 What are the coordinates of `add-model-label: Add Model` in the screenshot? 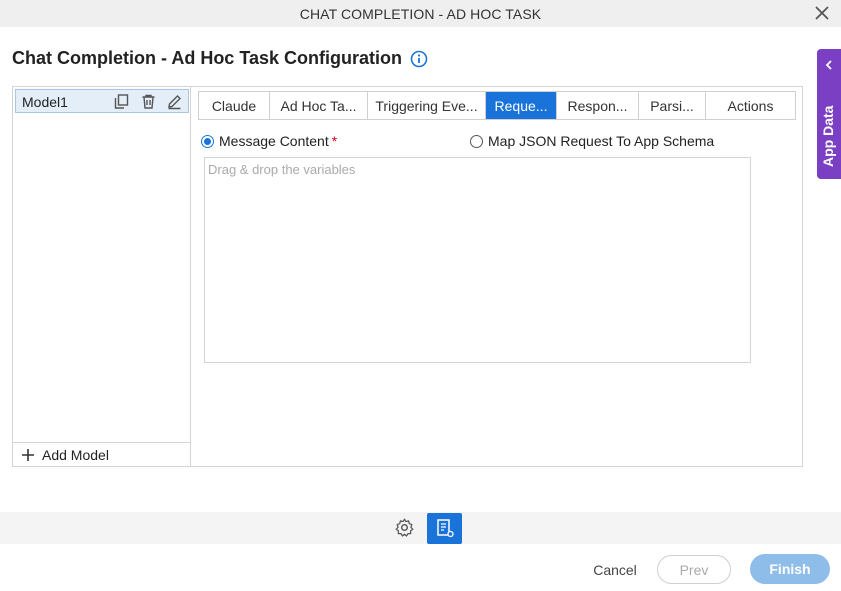 It's located at (75, 455).